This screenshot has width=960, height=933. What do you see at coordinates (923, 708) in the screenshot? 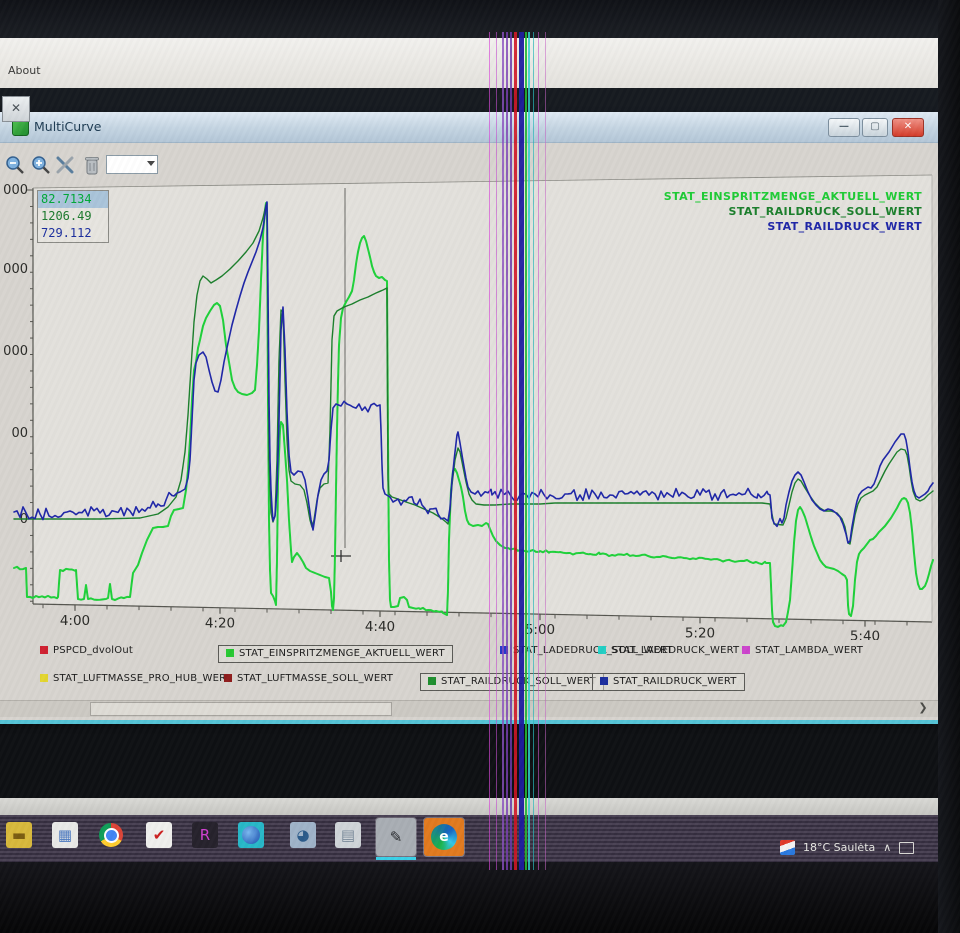
I see `scroll-right-arrow: ❯` at bounding box center [923, 708].